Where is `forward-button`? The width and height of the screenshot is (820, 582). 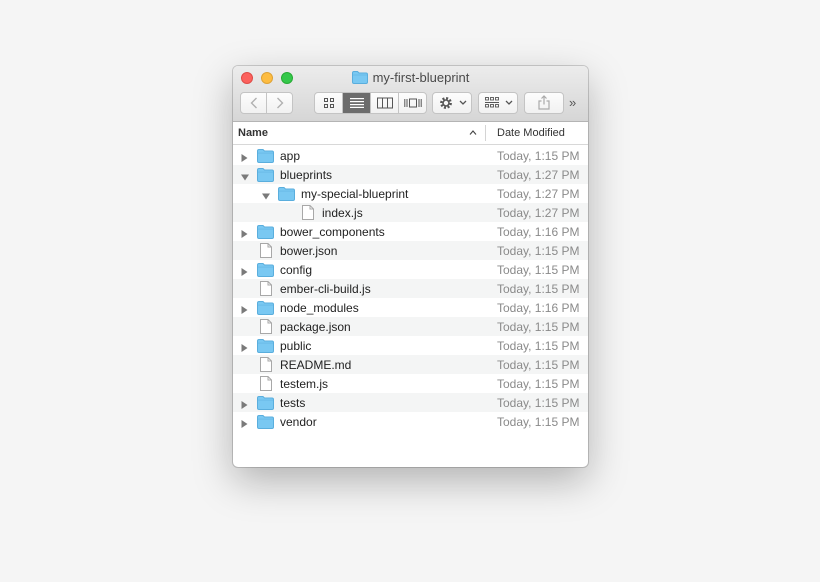 forward-button is located at coordinates (279, 103).